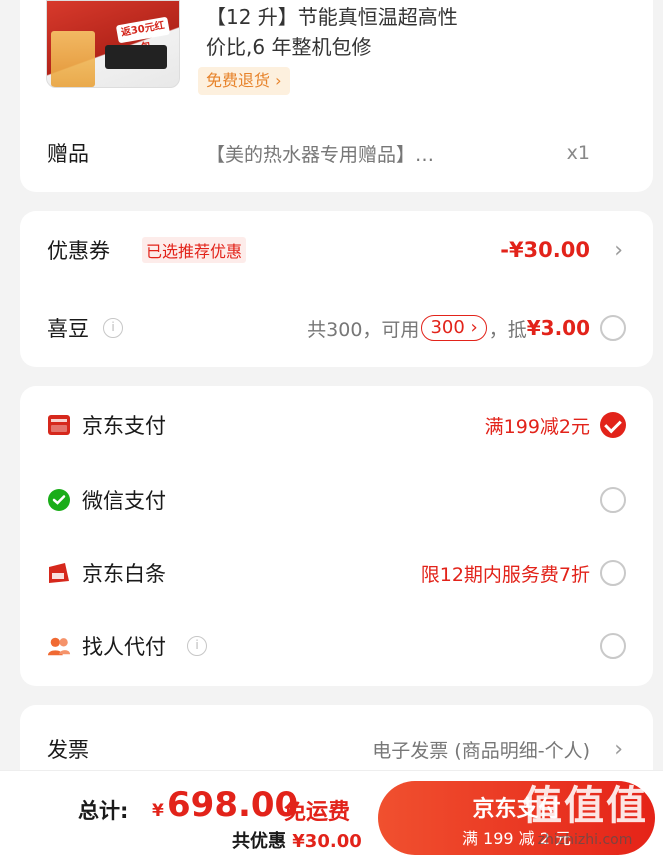 Image resolution: width=663 pixels, height=867 pixels. Describe the element at coordinates (143, 35) in the screenshot. I see `thumb-badge: 返30元红包` at that location.